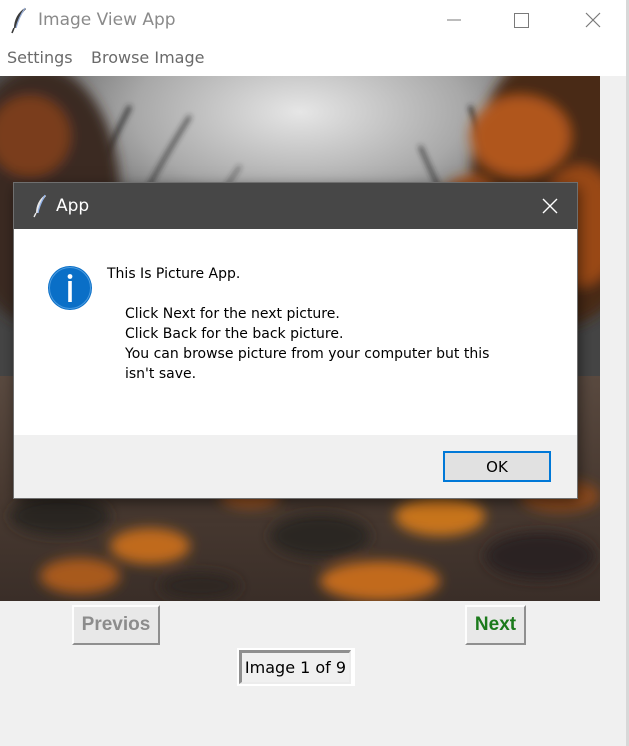  I want to click on info-icon, so click(70, 288).